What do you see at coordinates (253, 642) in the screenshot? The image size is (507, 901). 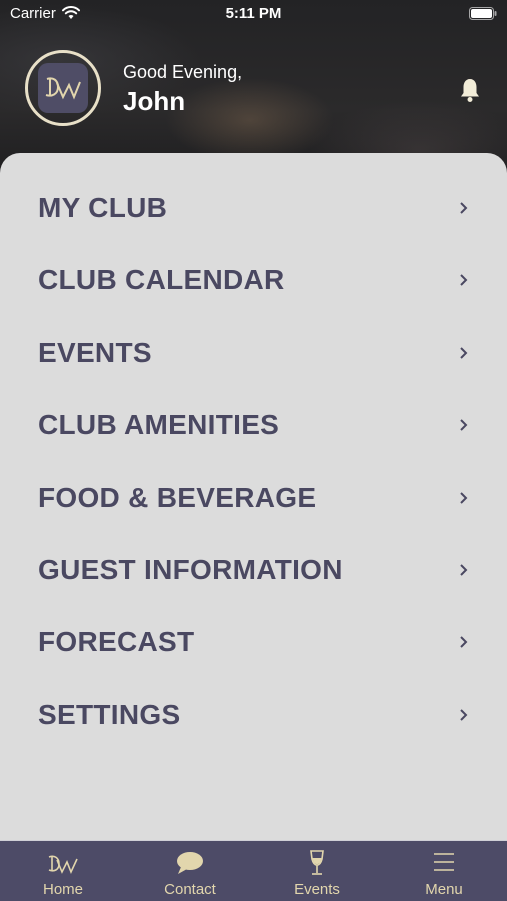 I see `menu-item-forecast: FORECAST` at bounding box center [253, 642].